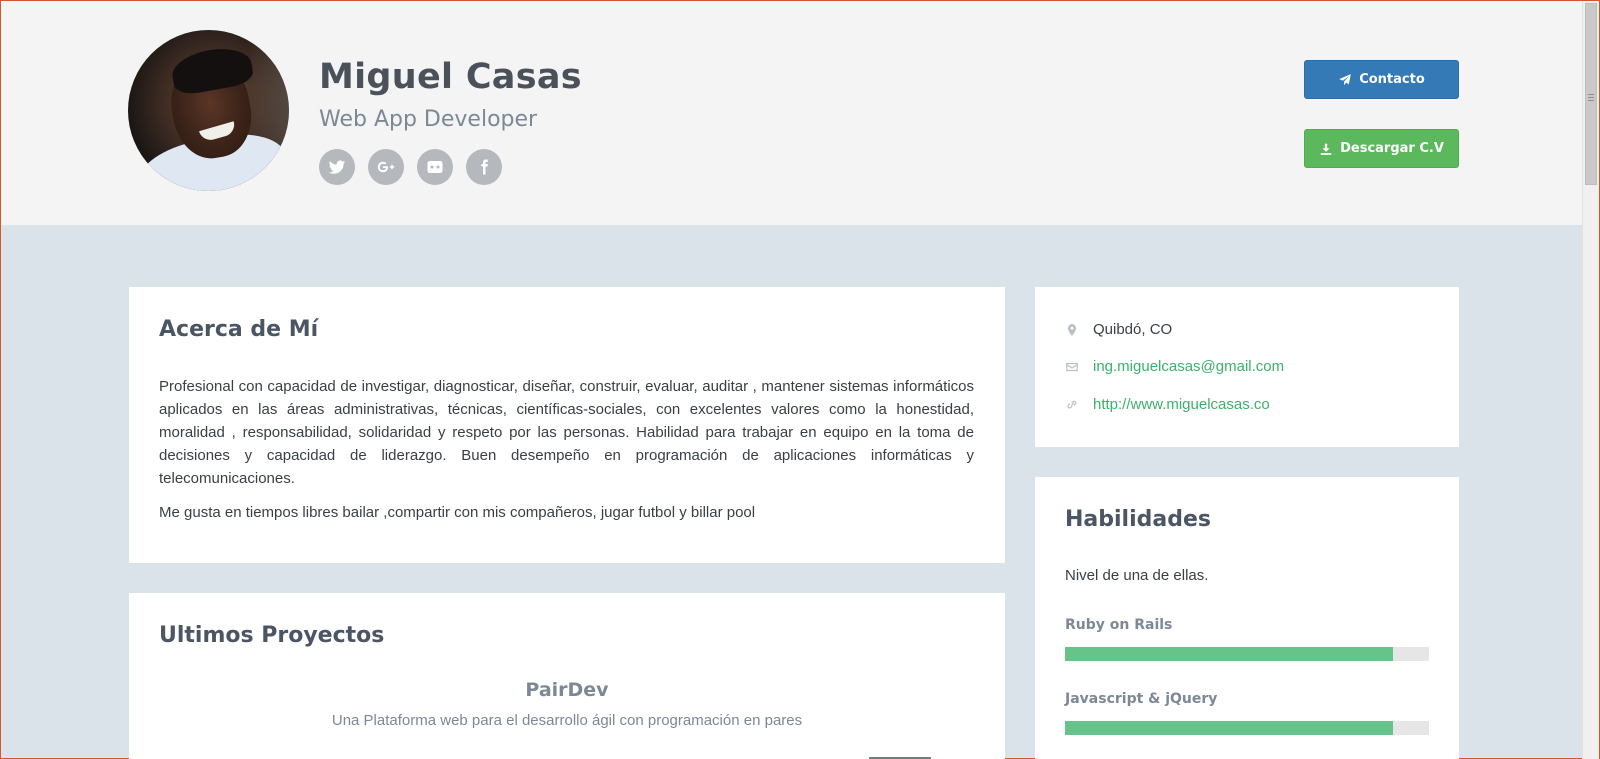 This screenshot has width=1600, height=759. What do you see at coordinates (272, 635) in the screenshot?
I see `projects-title: Ultimos Proyectos` at bounding box center [272, 635].